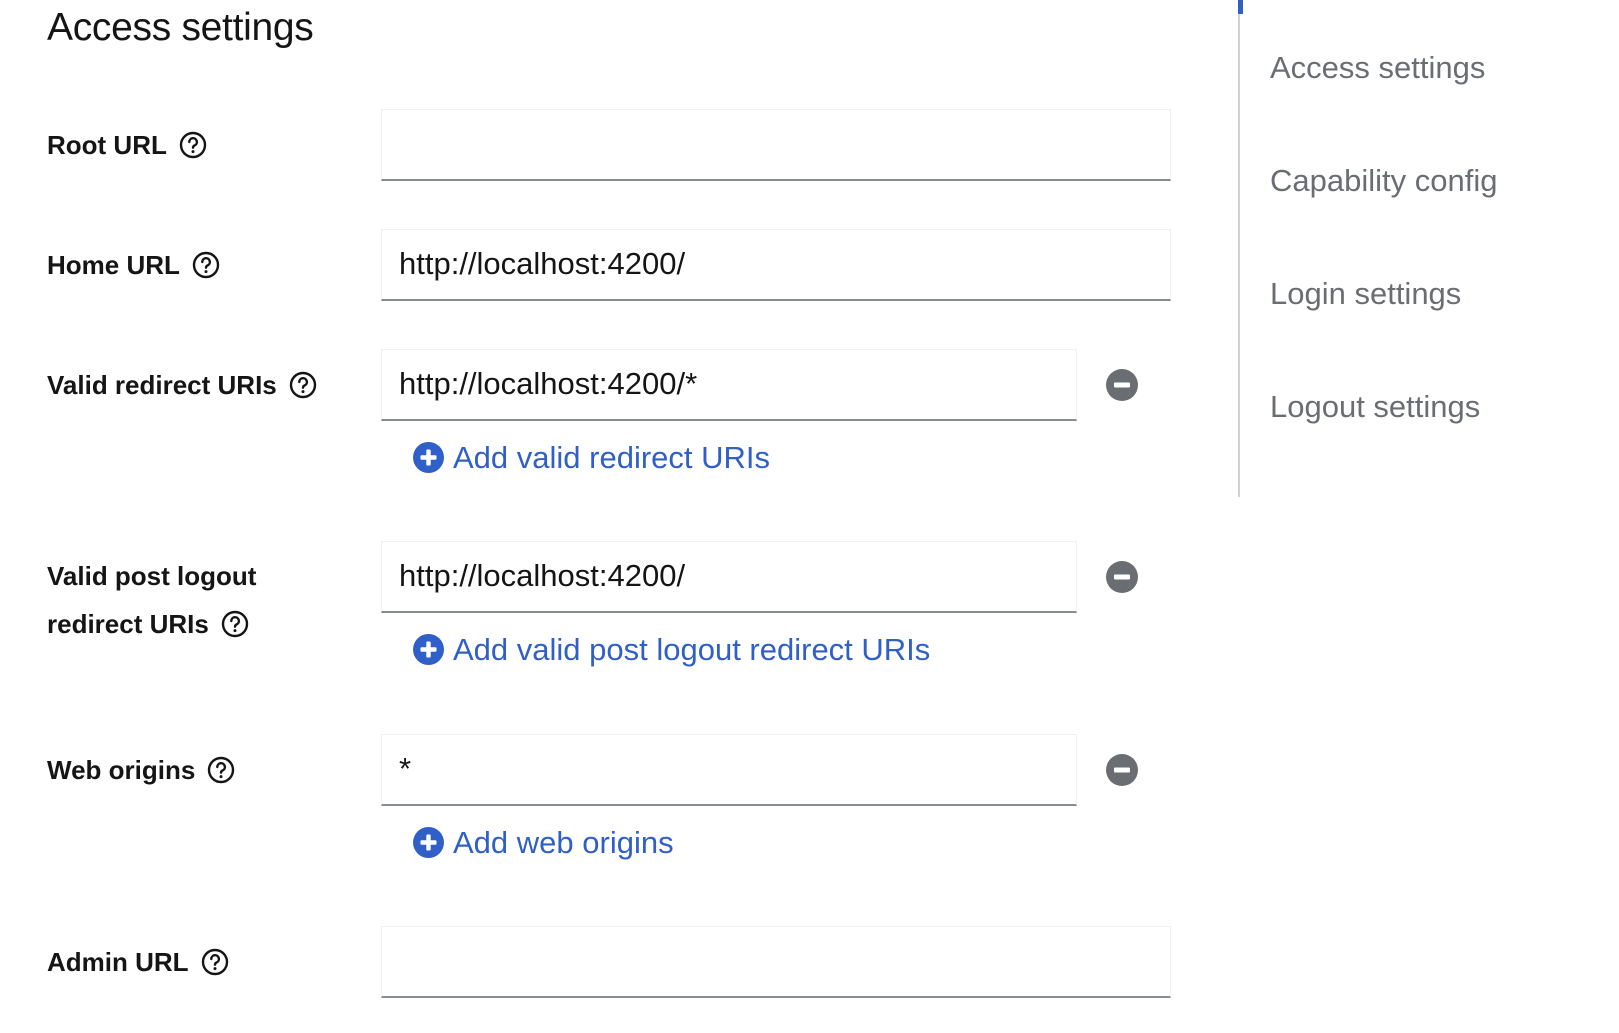  I want to click on add-web-origins-link: Add web origins, so click(543, 843).